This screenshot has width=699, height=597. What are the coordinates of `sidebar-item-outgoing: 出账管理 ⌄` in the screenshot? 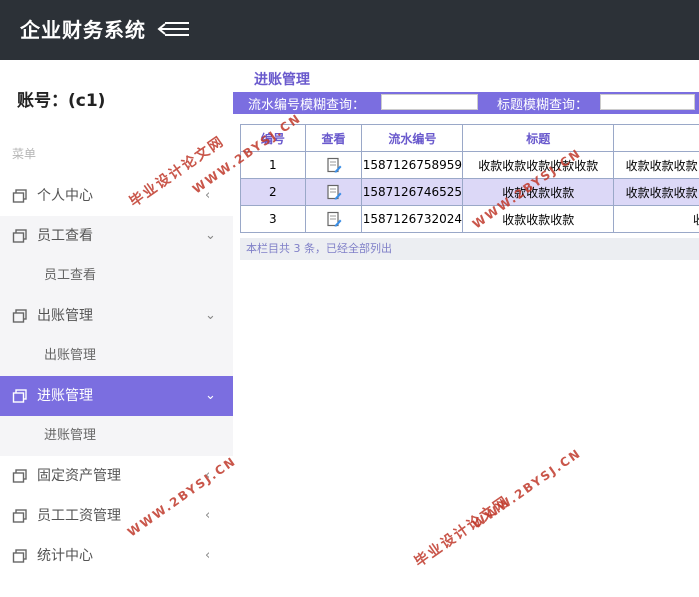 It's located at (116, 316).